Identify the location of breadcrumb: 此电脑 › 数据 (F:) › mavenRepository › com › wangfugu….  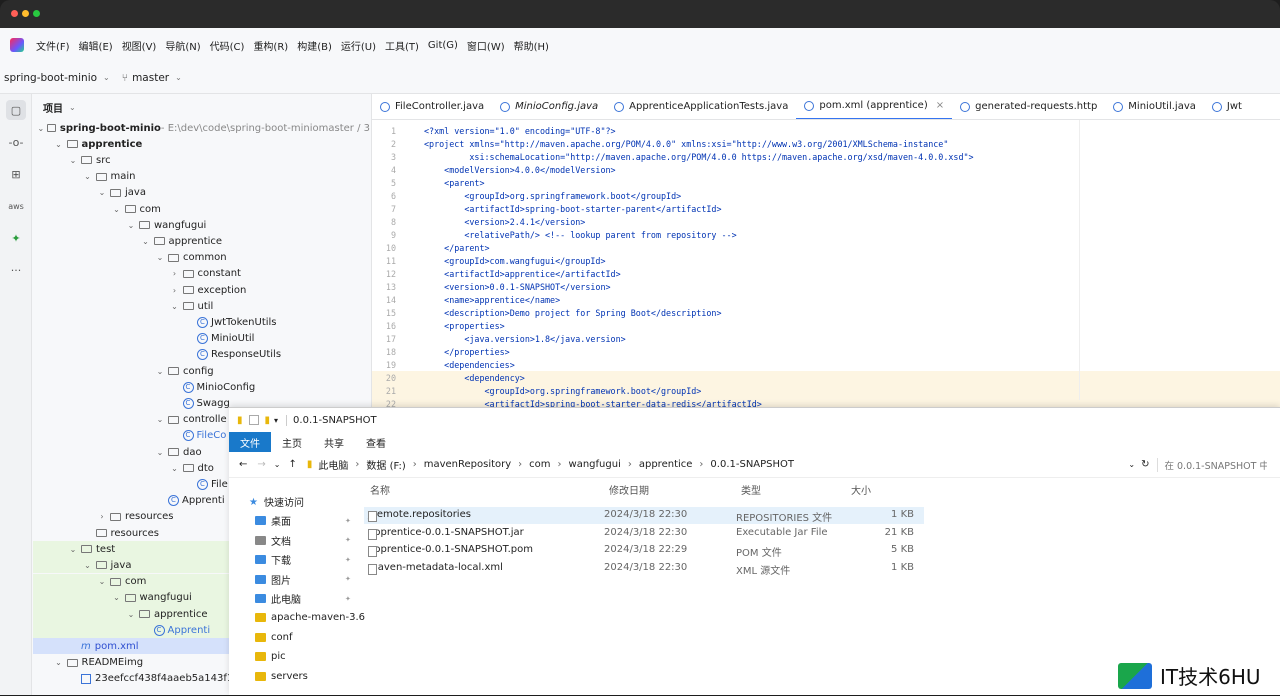
(723, 464).